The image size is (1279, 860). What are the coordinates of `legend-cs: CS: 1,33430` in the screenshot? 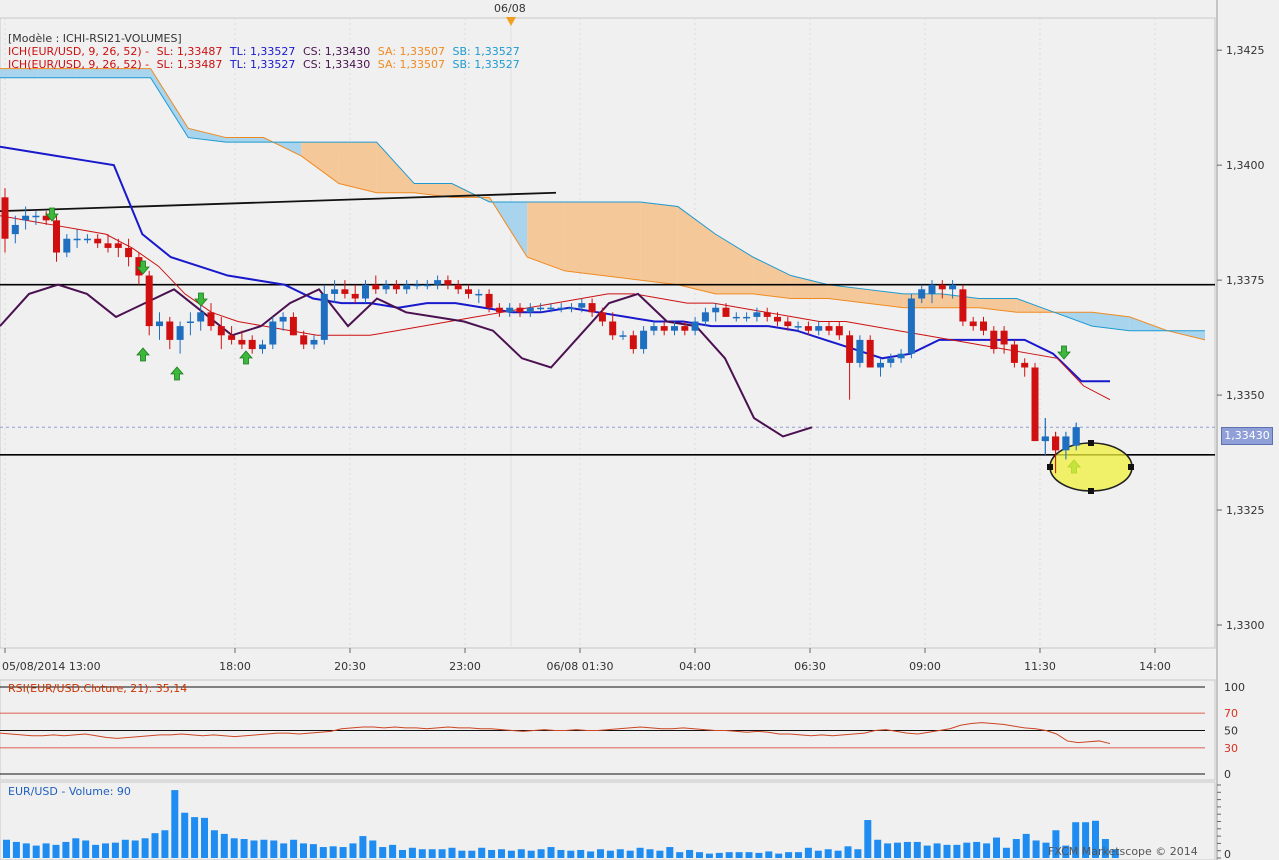 It's located at (336, 64).